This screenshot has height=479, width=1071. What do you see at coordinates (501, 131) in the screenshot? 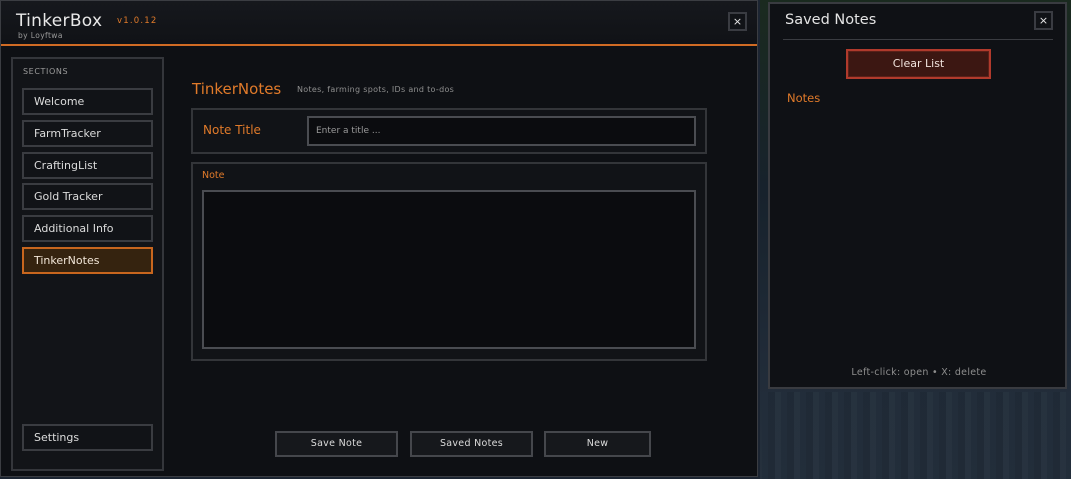
I see `note-title-input` at bounding box center [501, 131].